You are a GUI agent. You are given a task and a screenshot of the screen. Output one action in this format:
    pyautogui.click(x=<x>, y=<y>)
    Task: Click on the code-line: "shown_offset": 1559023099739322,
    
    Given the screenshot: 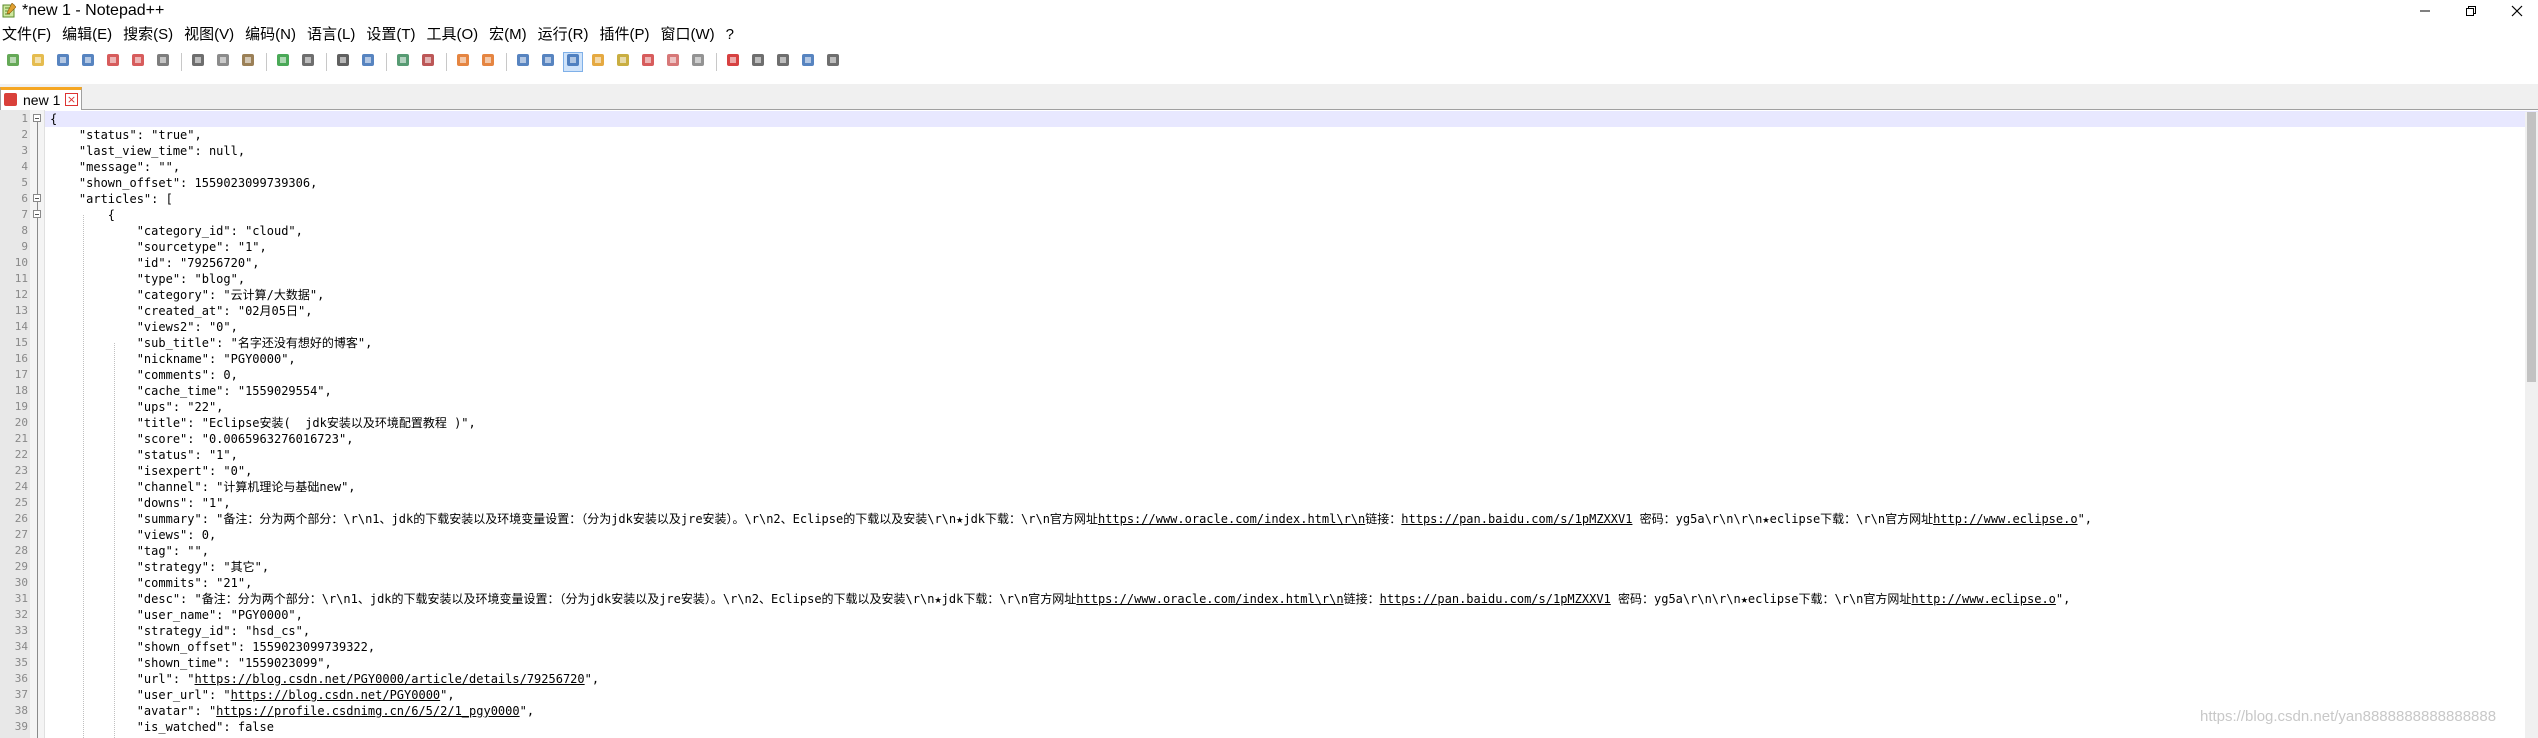 What is the action you would take?
    pyautogui.click(x=212, y=647)
    